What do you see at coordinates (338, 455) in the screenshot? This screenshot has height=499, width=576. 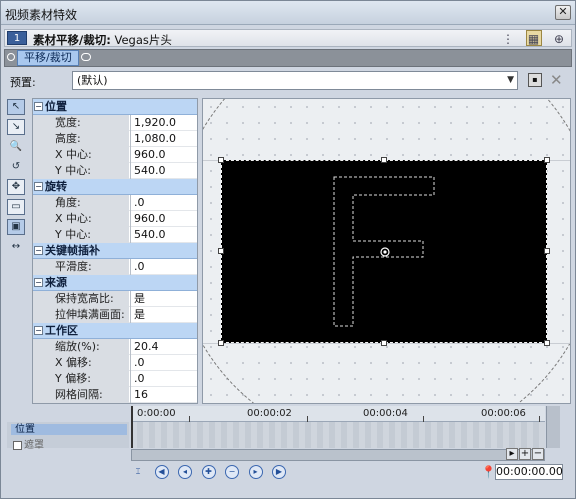 I see `timeline-horizontal-scrollbar` at bounding box center [338, 455].